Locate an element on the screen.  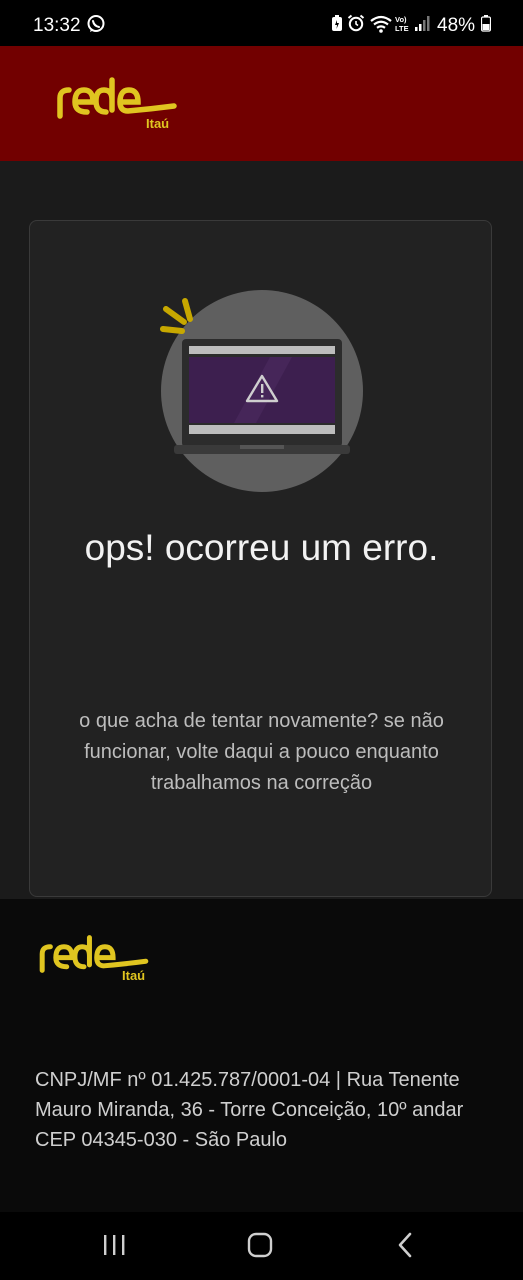
error-title: ops! ocorreu um erro. is located at coordinates (261, 547).